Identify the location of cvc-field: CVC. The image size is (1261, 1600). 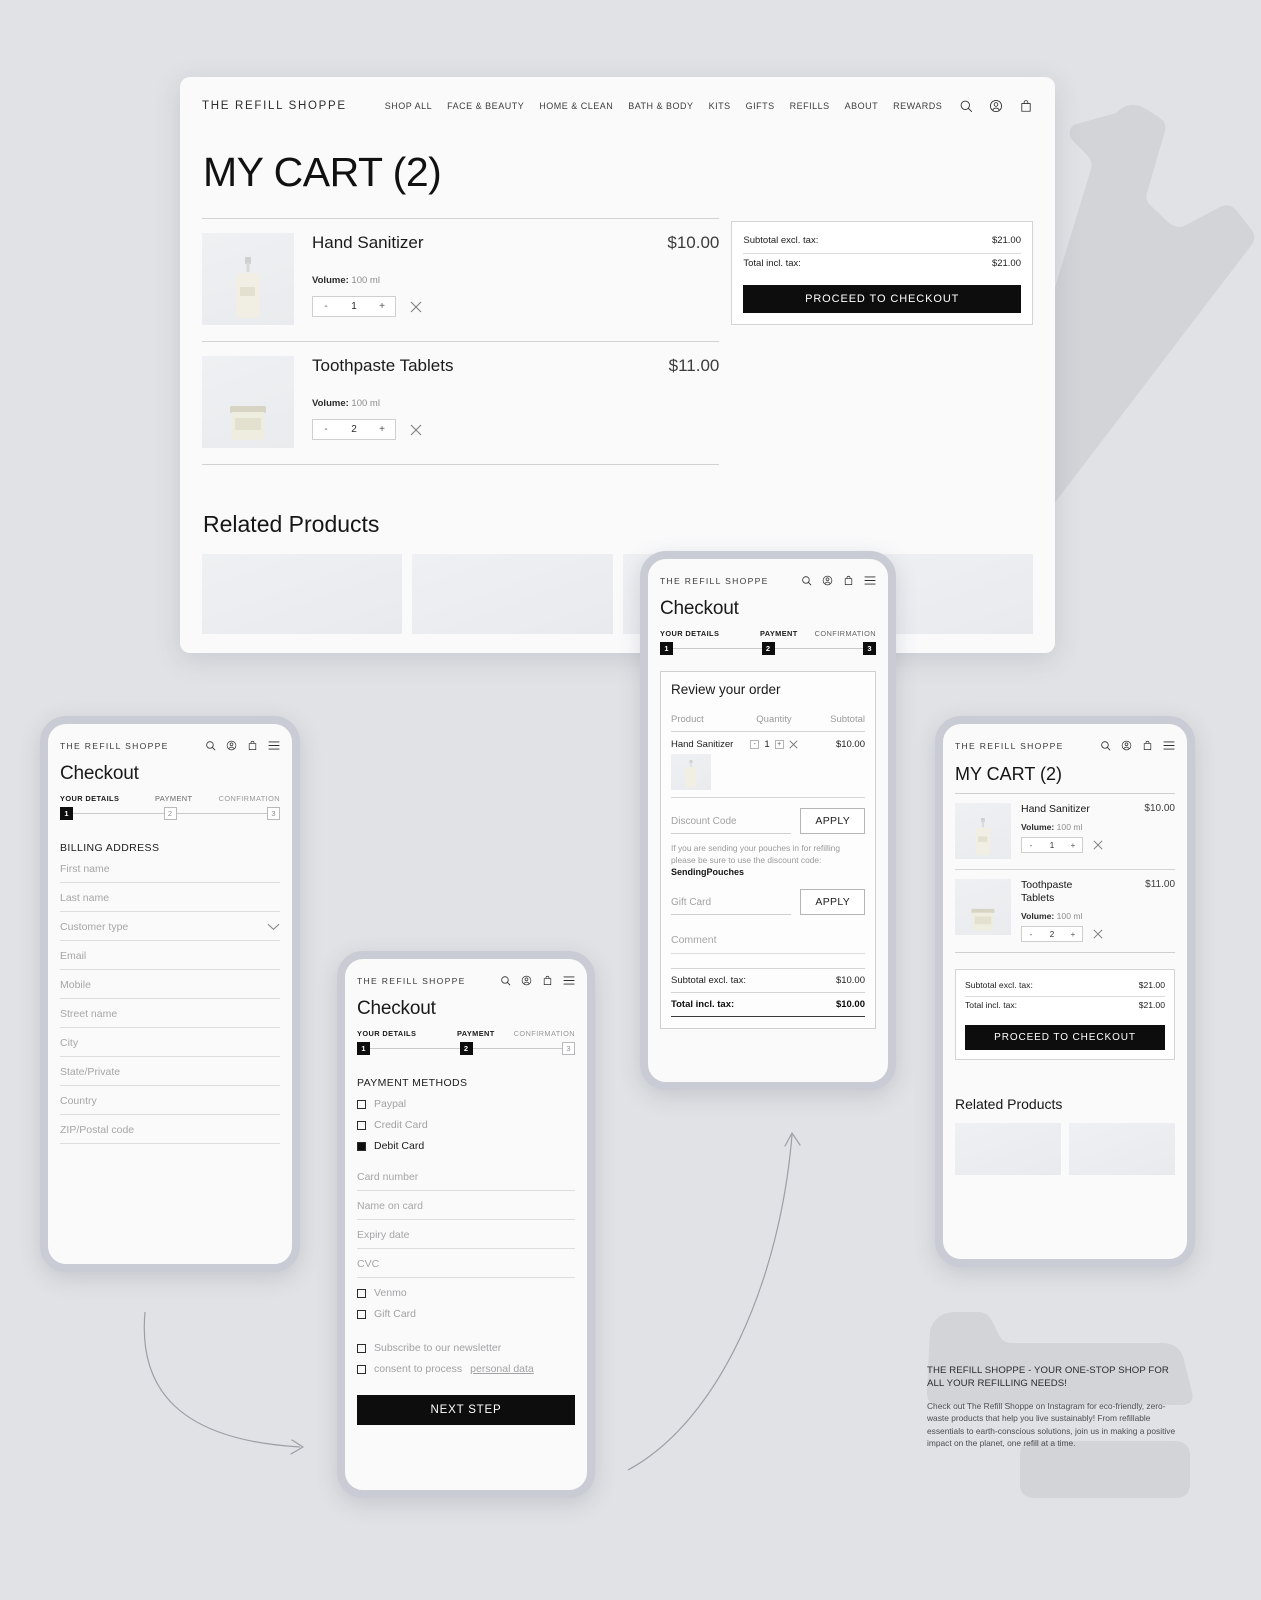
(466, 1263).